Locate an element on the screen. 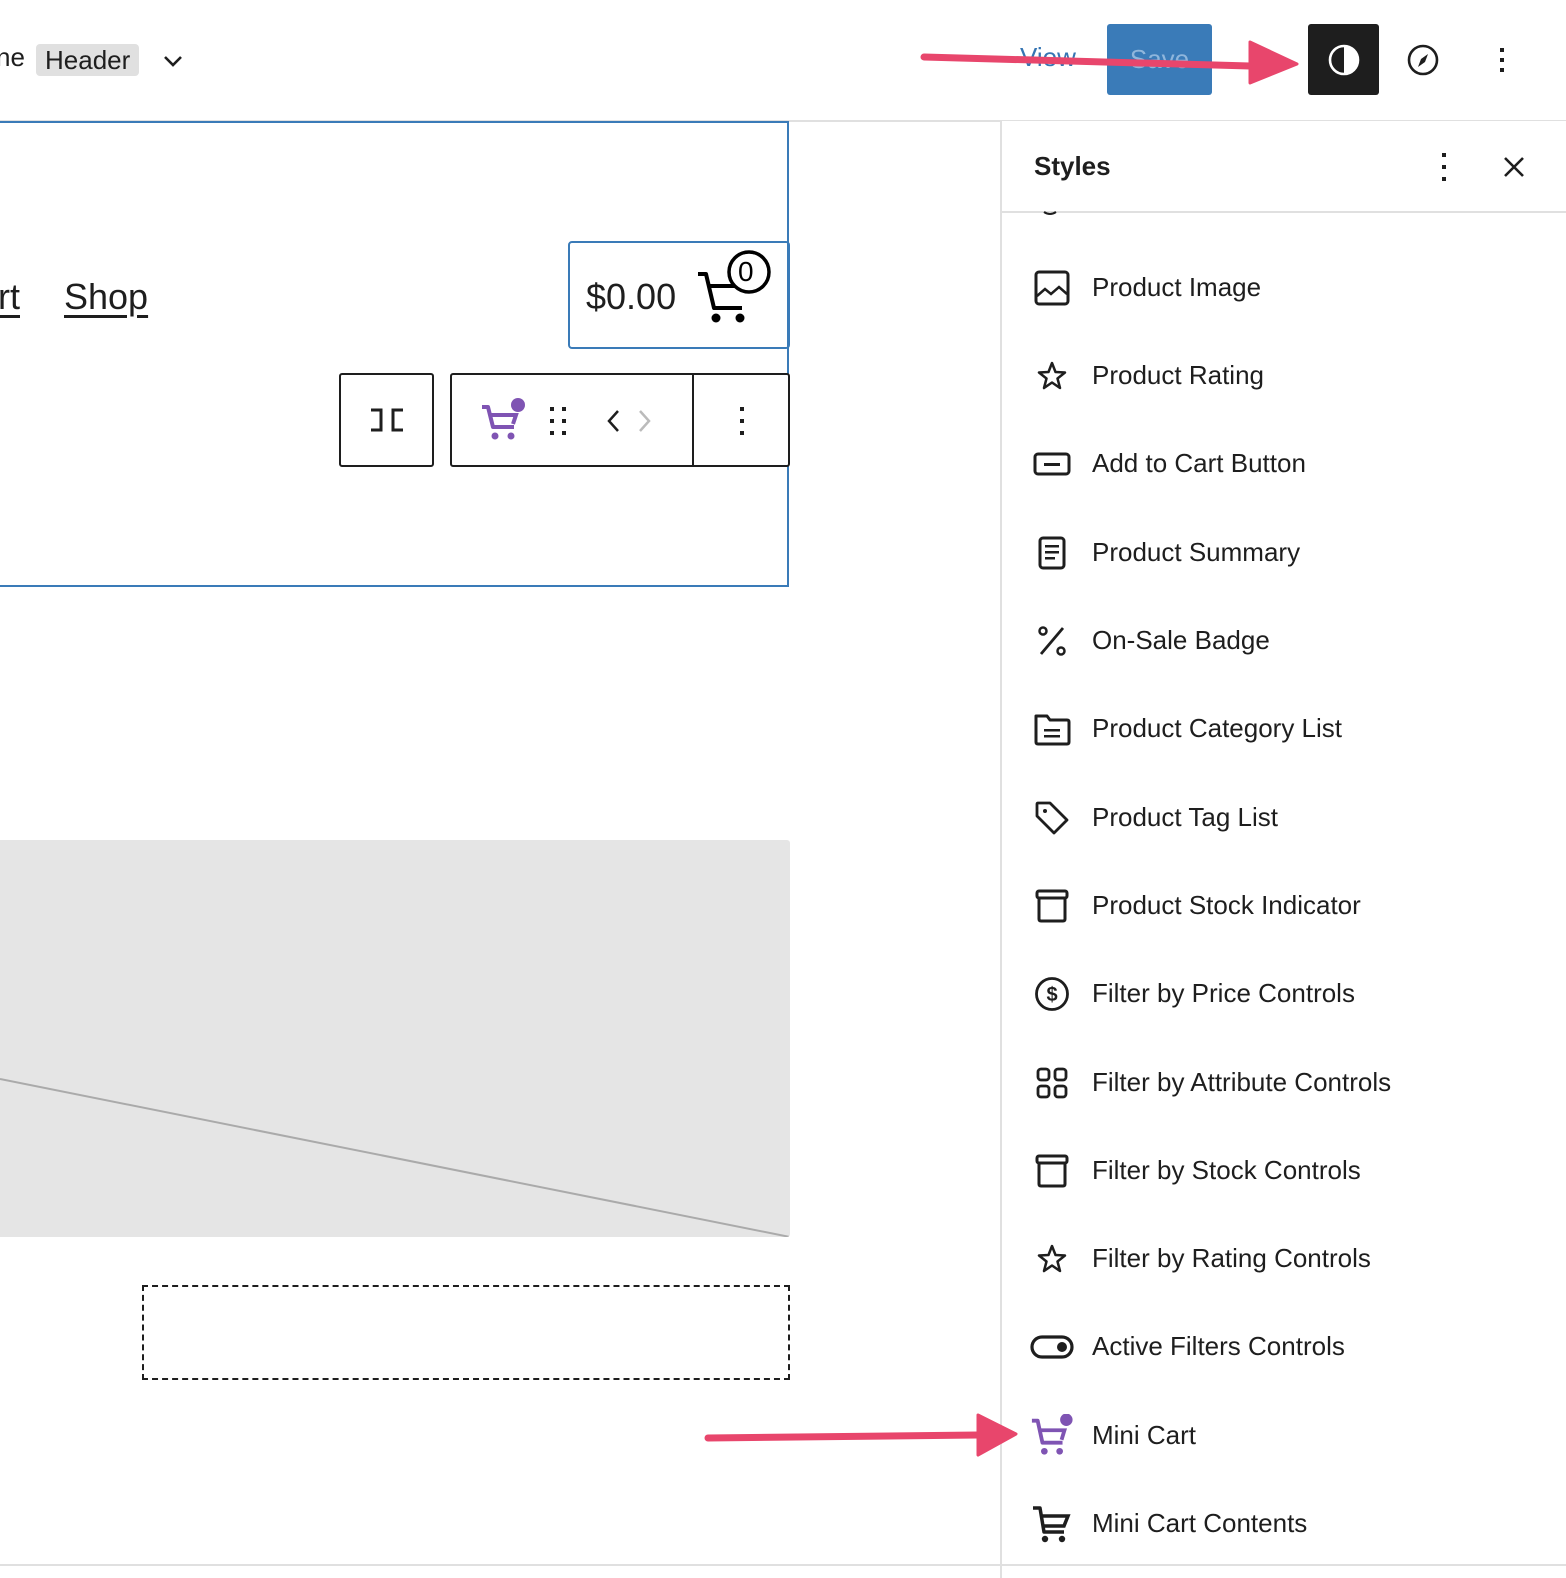 This screenshot has width=1566, height=1578. annotation-arrow-mini-cart is located at coordinates (861, 1435).